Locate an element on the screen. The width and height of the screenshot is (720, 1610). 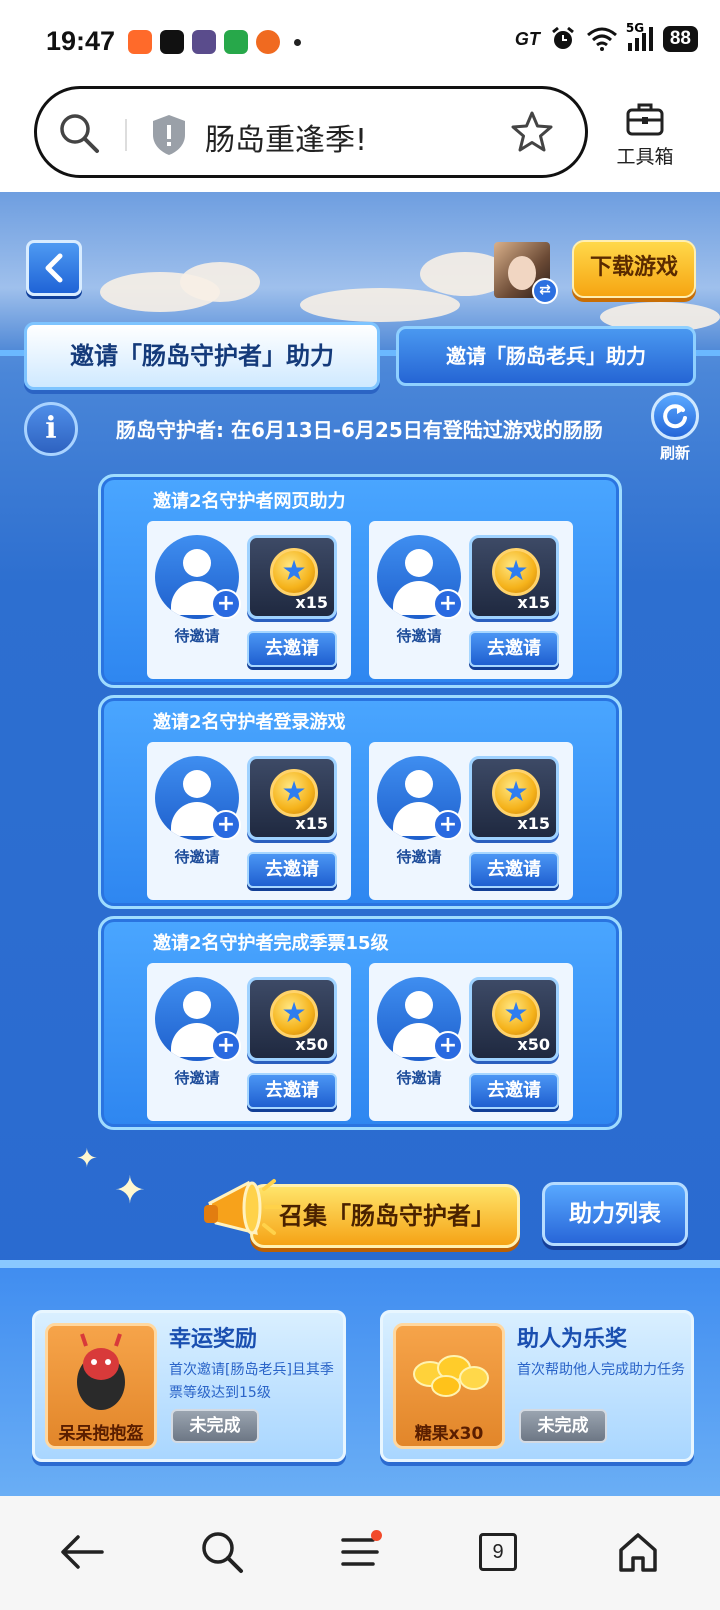
app-icon-green is located at coordinates (236, 42).